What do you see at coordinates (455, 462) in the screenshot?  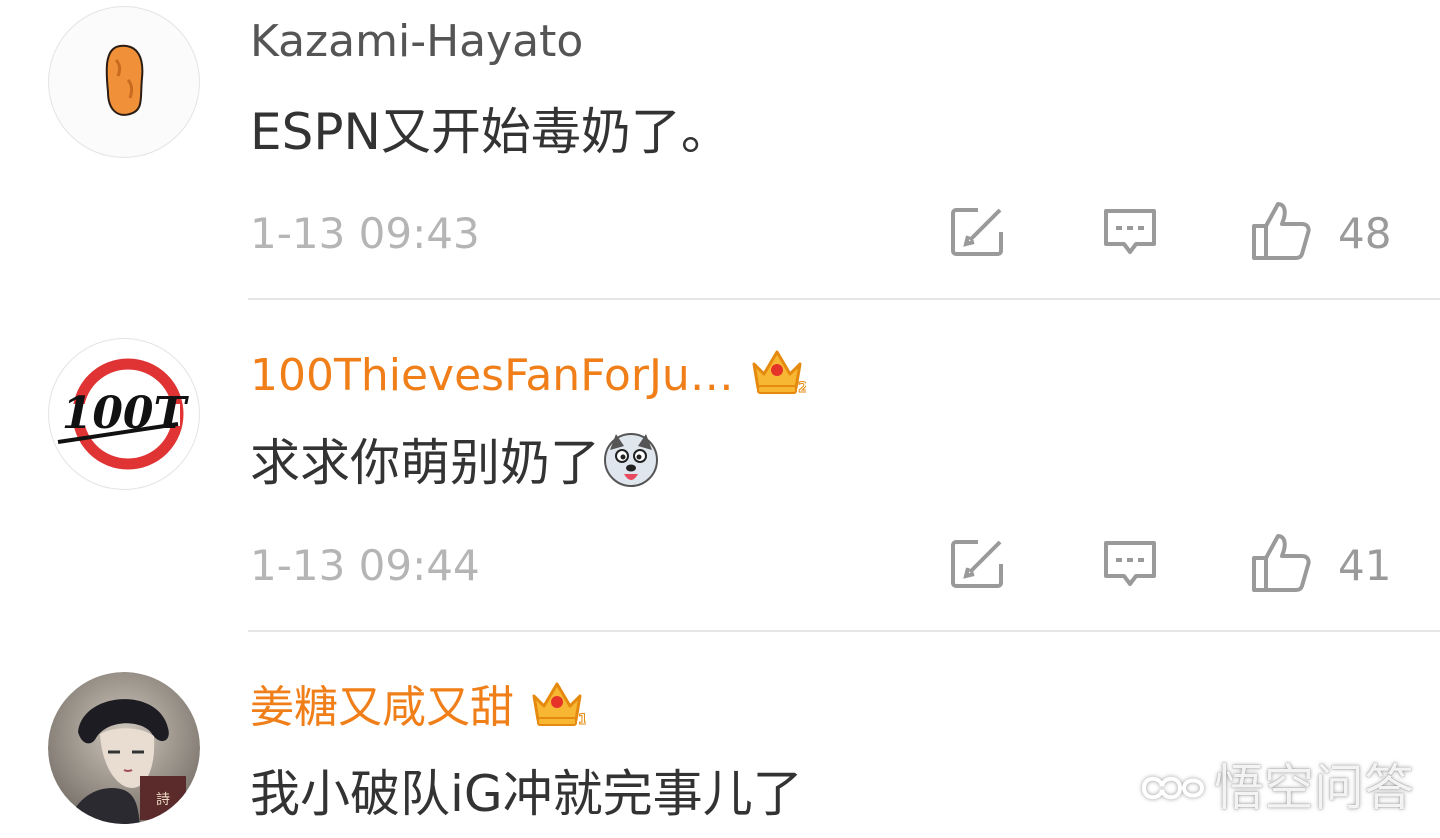 I see `comment-text: 求求你萌别奶了` at bounding box center [455, 462].